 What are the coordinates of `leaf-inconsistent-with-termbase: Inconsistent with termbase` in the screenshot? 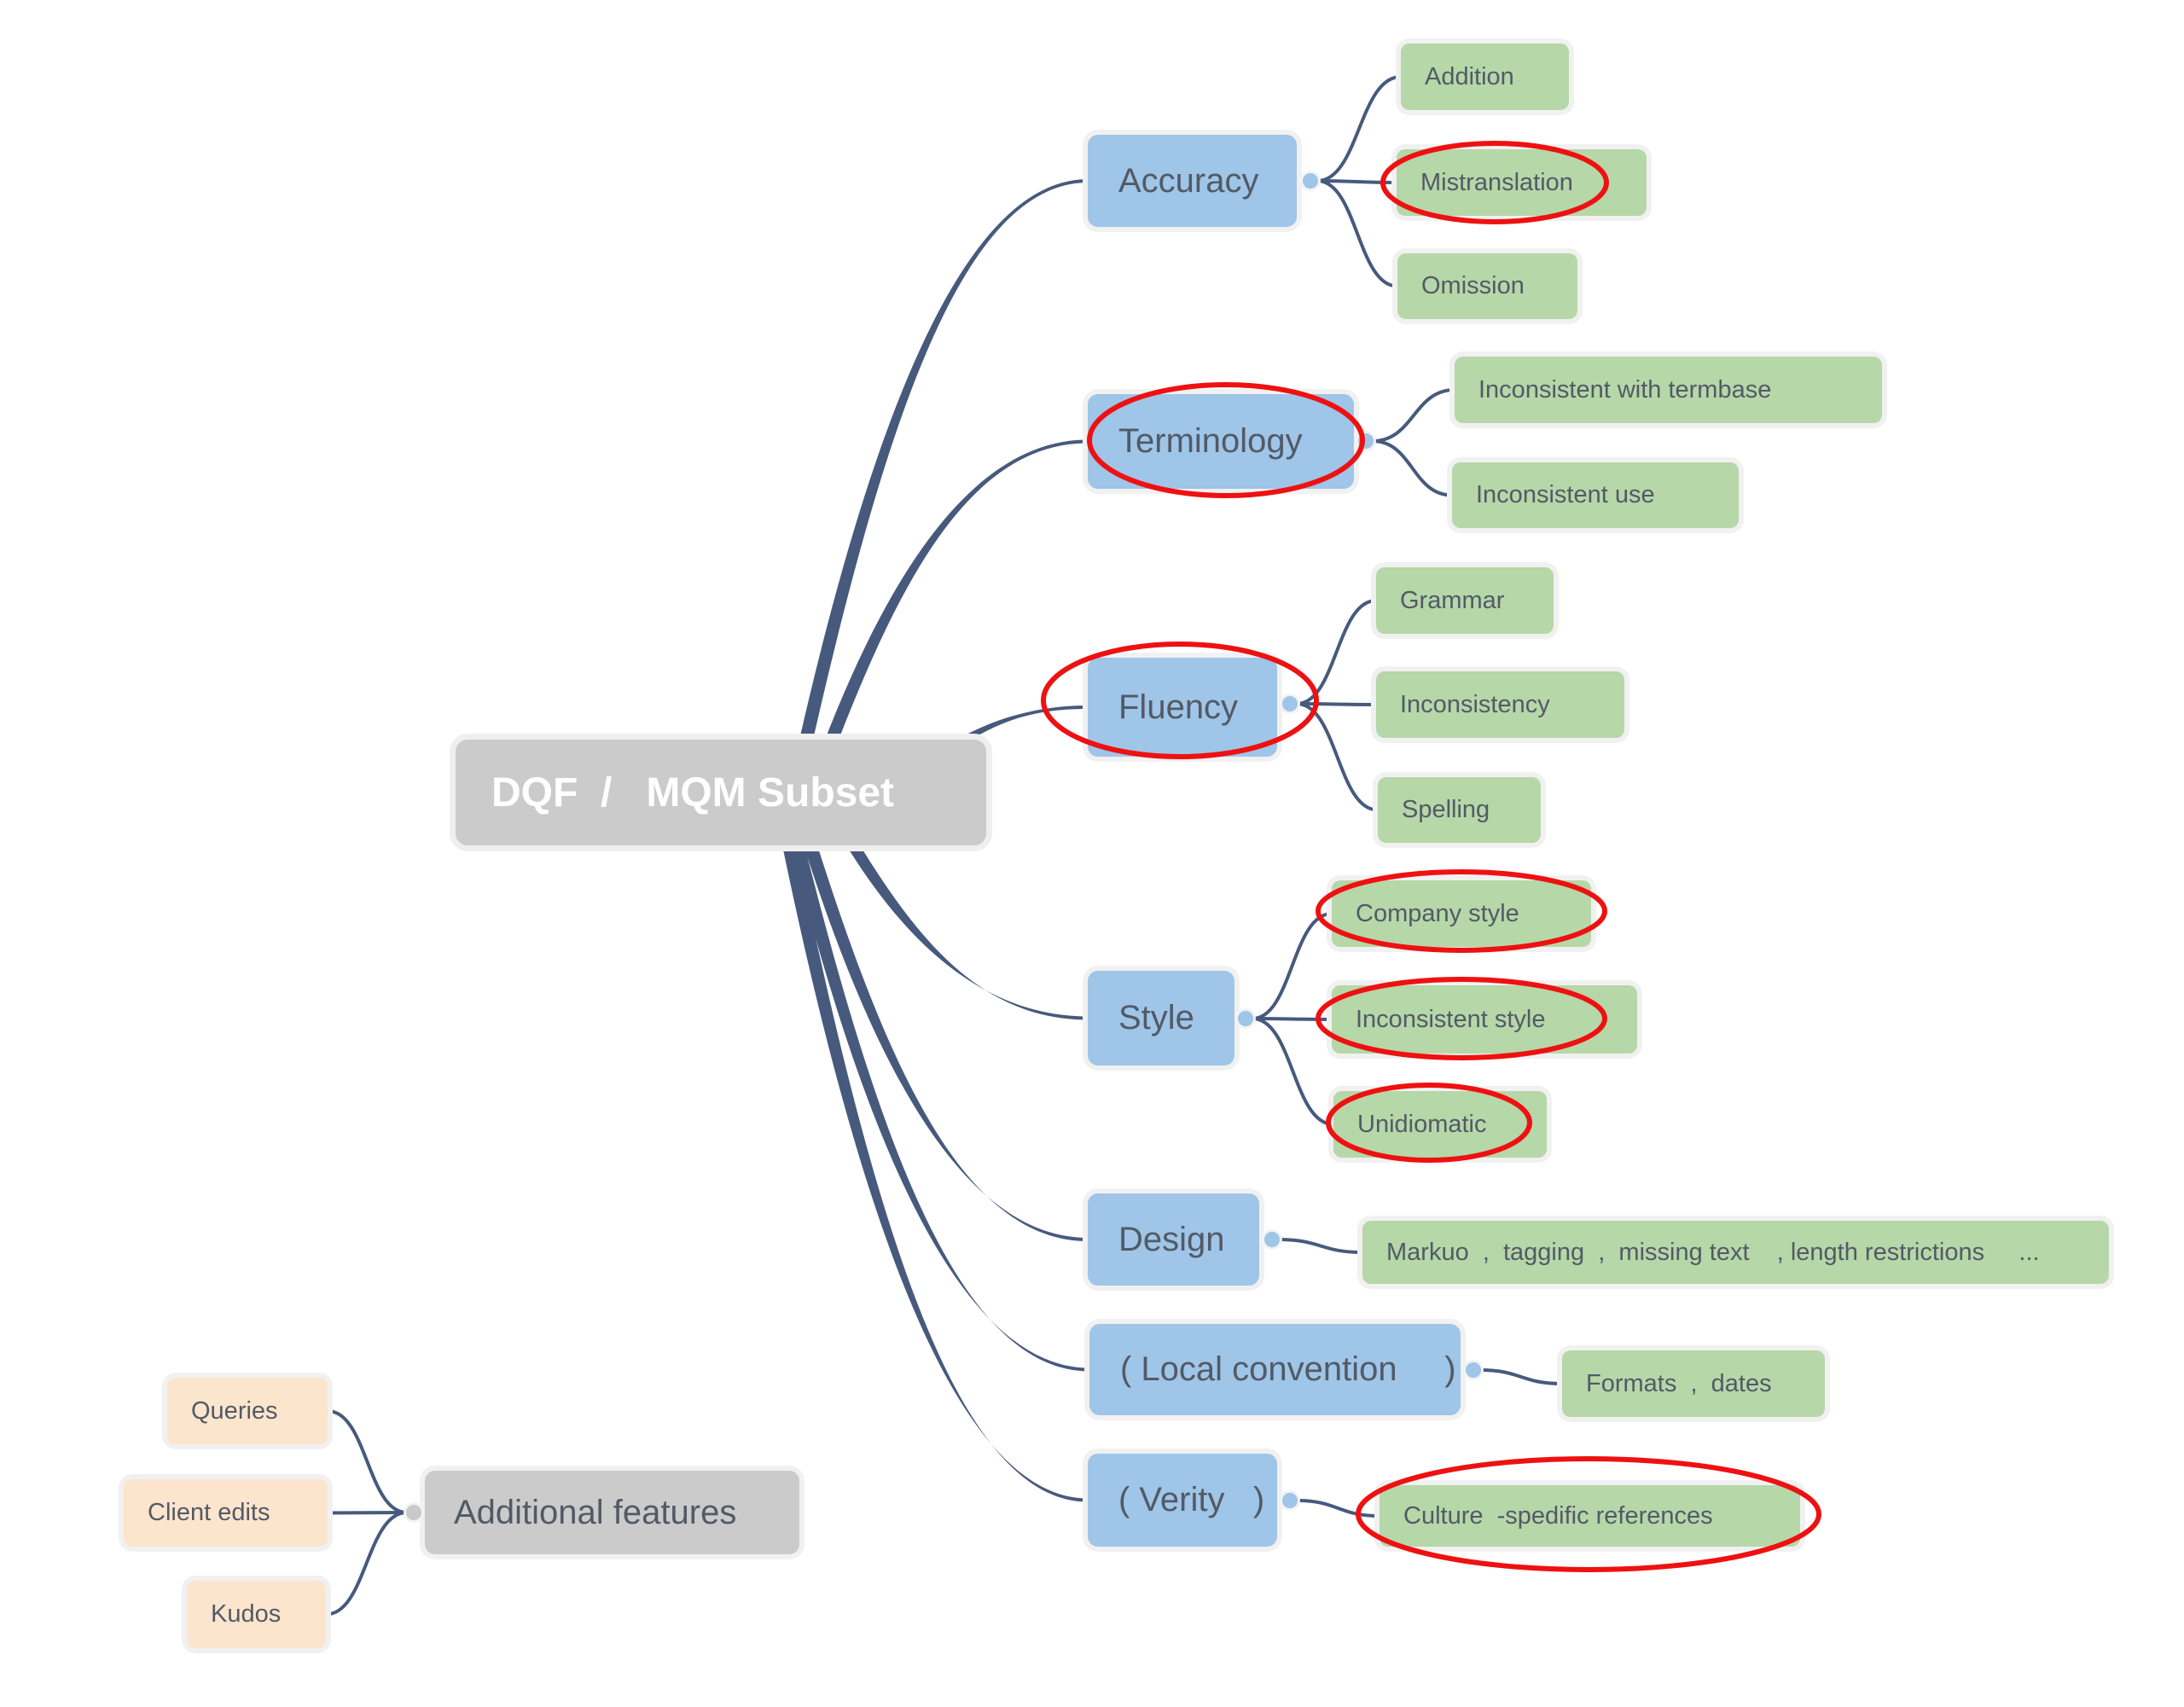 It's located at (1668, 390).